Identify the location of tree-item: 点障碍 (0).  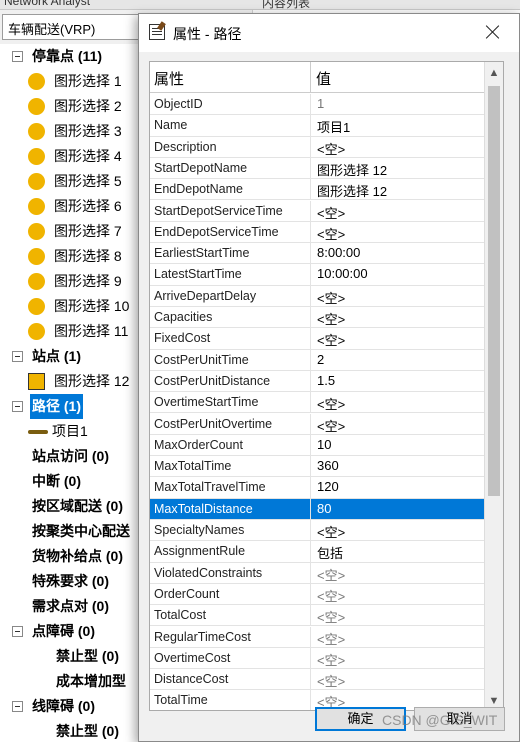
(69, 631).